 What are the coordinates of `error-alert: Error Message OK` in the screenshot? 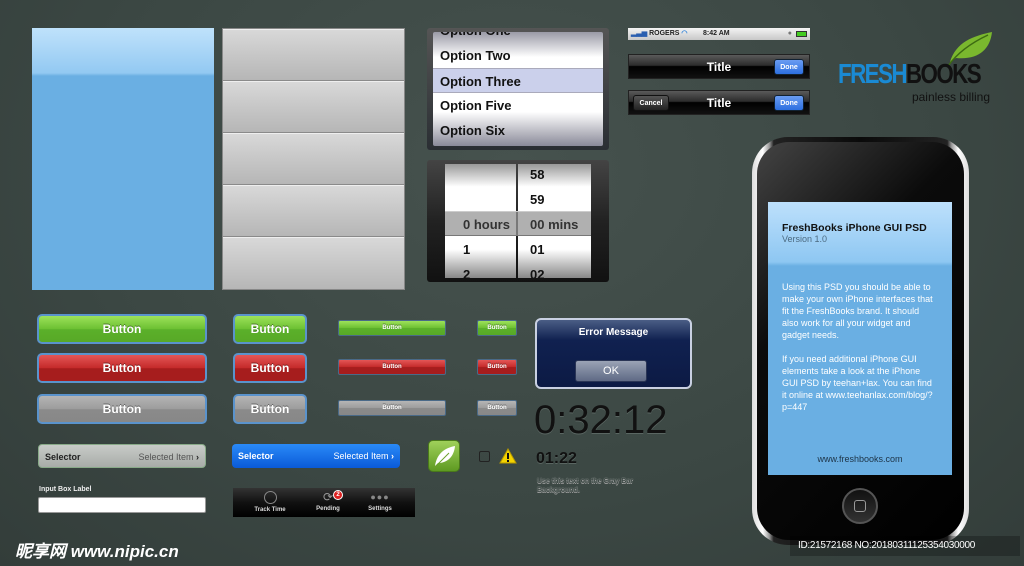 It's located at (613, 353).